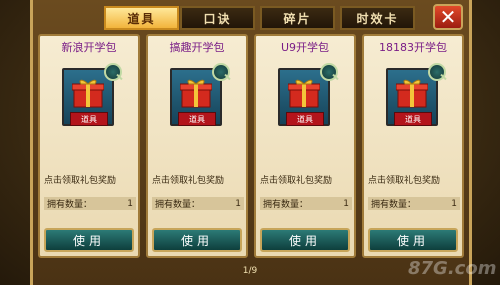 Image resolution: width=500 pixels, height=285 pixels. What do you see at coordinates (250, 271) in the screenshot?
I see `page-indicator: 1/9` at bounding box center [250, 271].